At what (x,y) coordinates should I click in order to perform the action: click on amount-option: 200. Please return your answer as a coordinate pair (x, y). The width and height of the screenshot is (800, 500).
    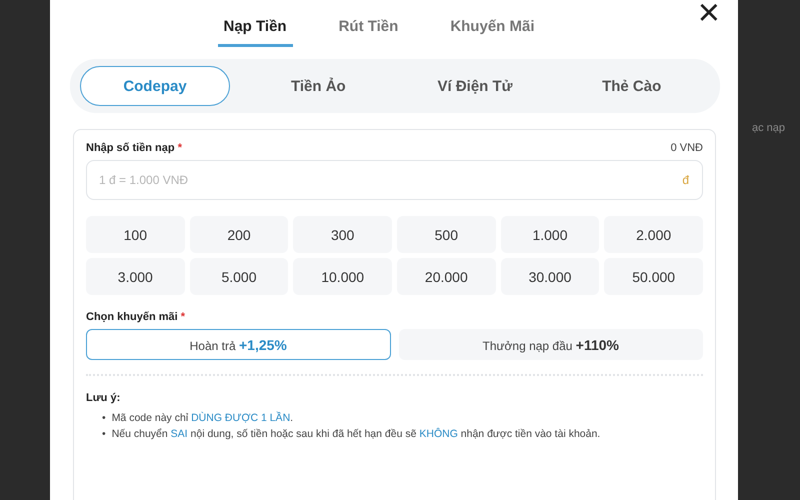
    Looking at the image, I should click on (239, 234).